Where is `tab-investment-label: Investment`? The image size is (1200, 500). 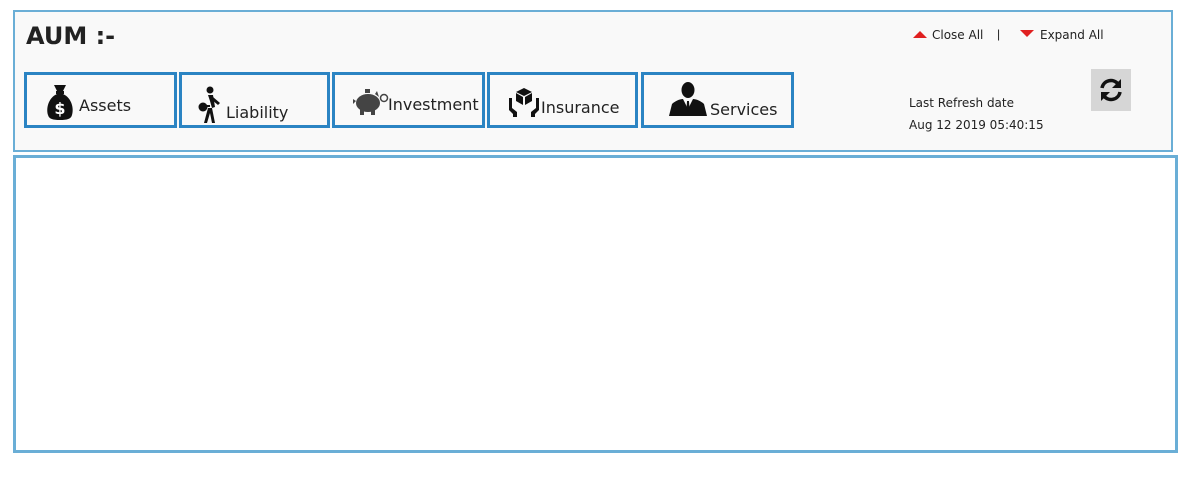 tab-investment-label: Investment is located at coordinates (433, 104).